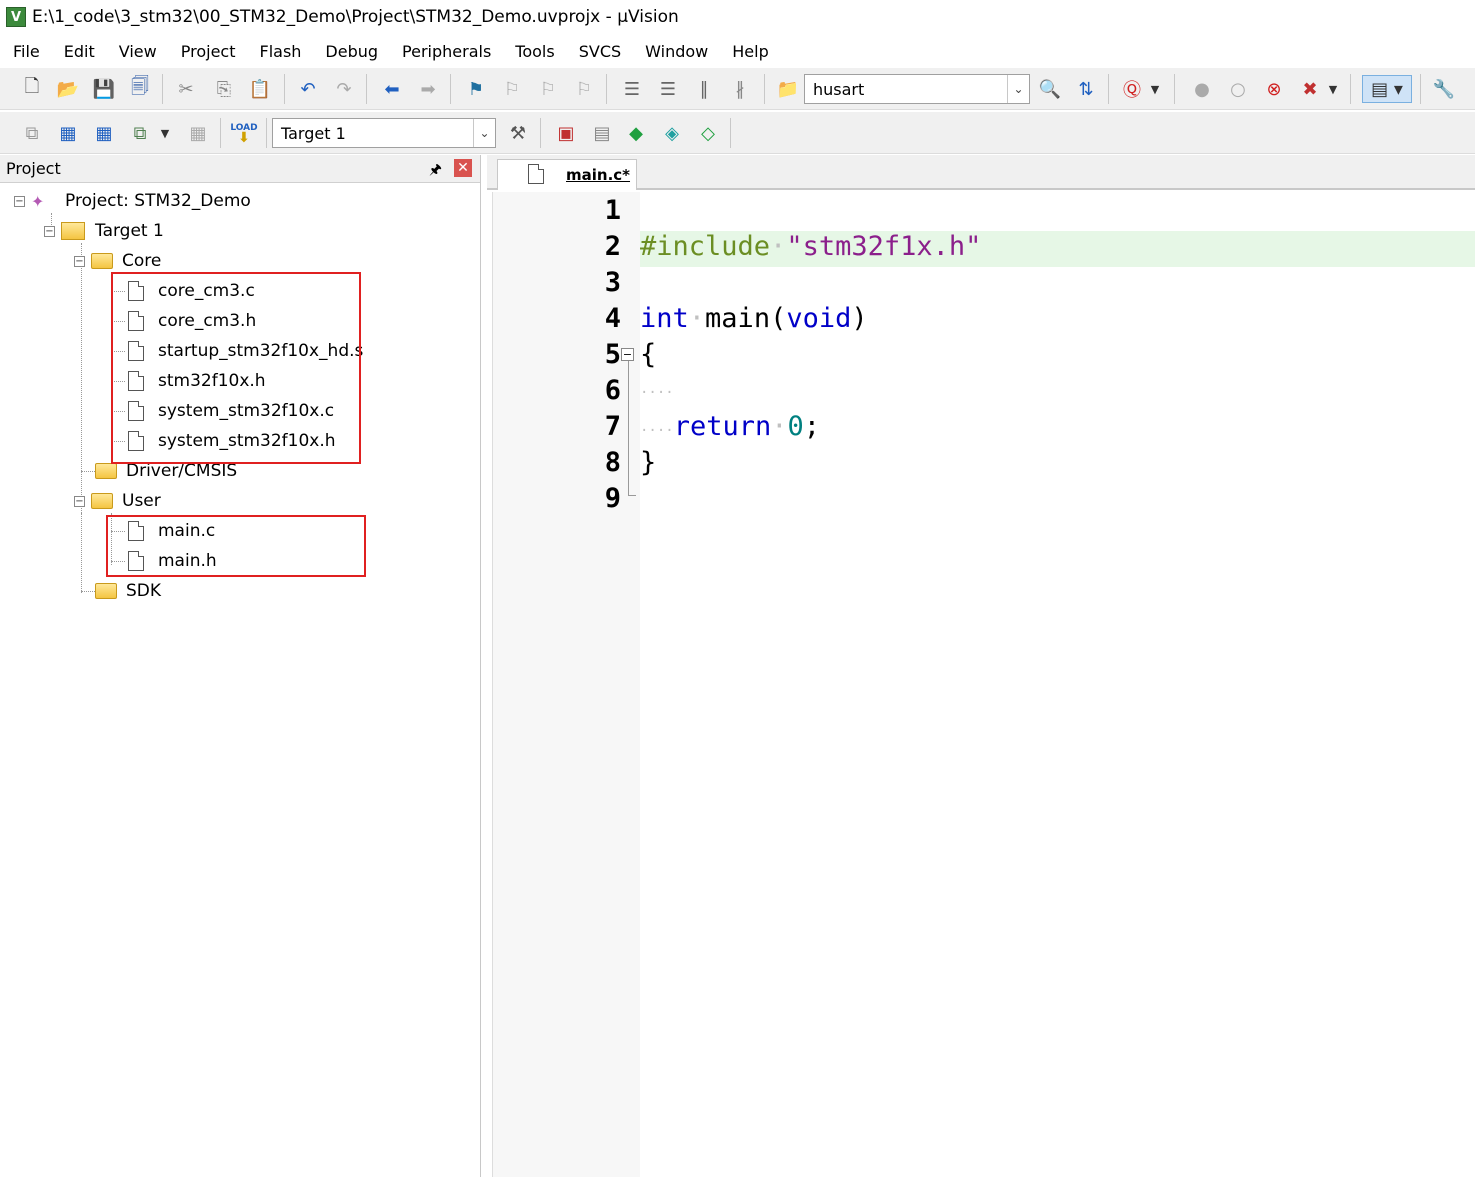  I want to click on menu-debug: Debug, so click(350, 51).